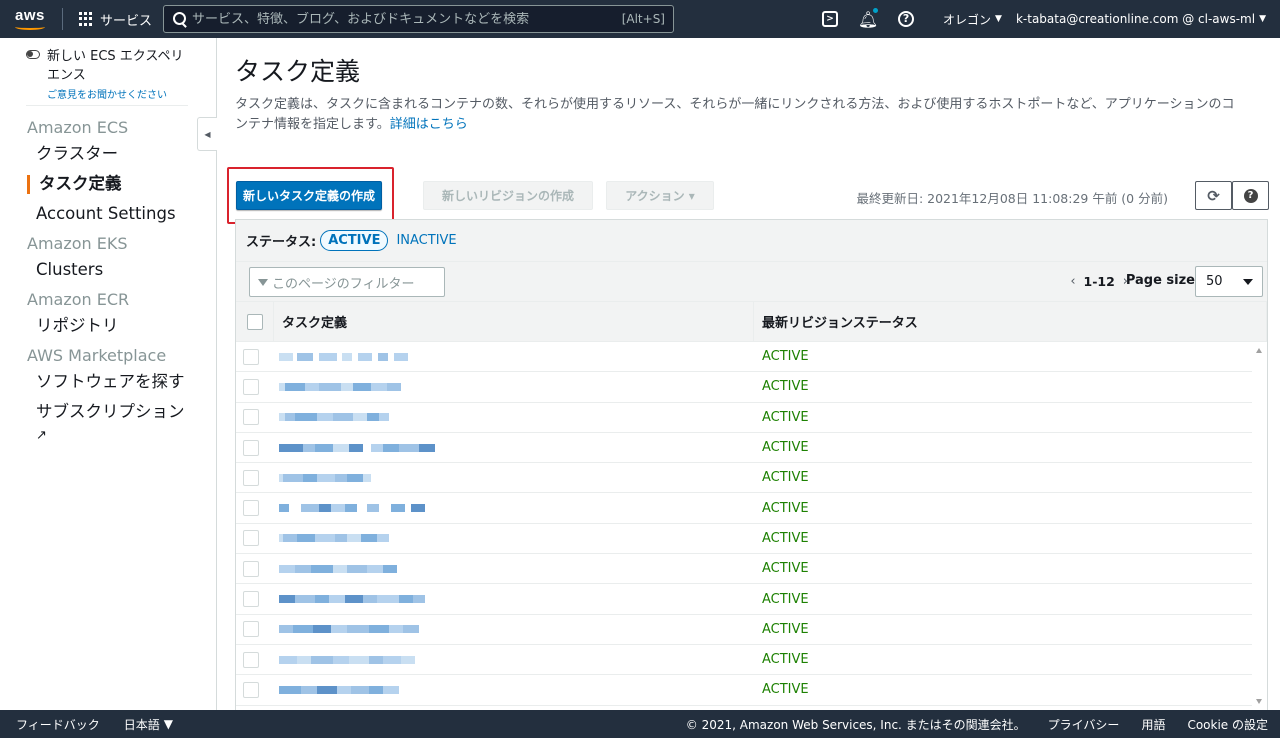 The width and height of the screenshot is (1280, 738). Describe the element at coordinates (429, 124) in the screenshot. I see `learn-more-link: 詳細はこちら` at that location.